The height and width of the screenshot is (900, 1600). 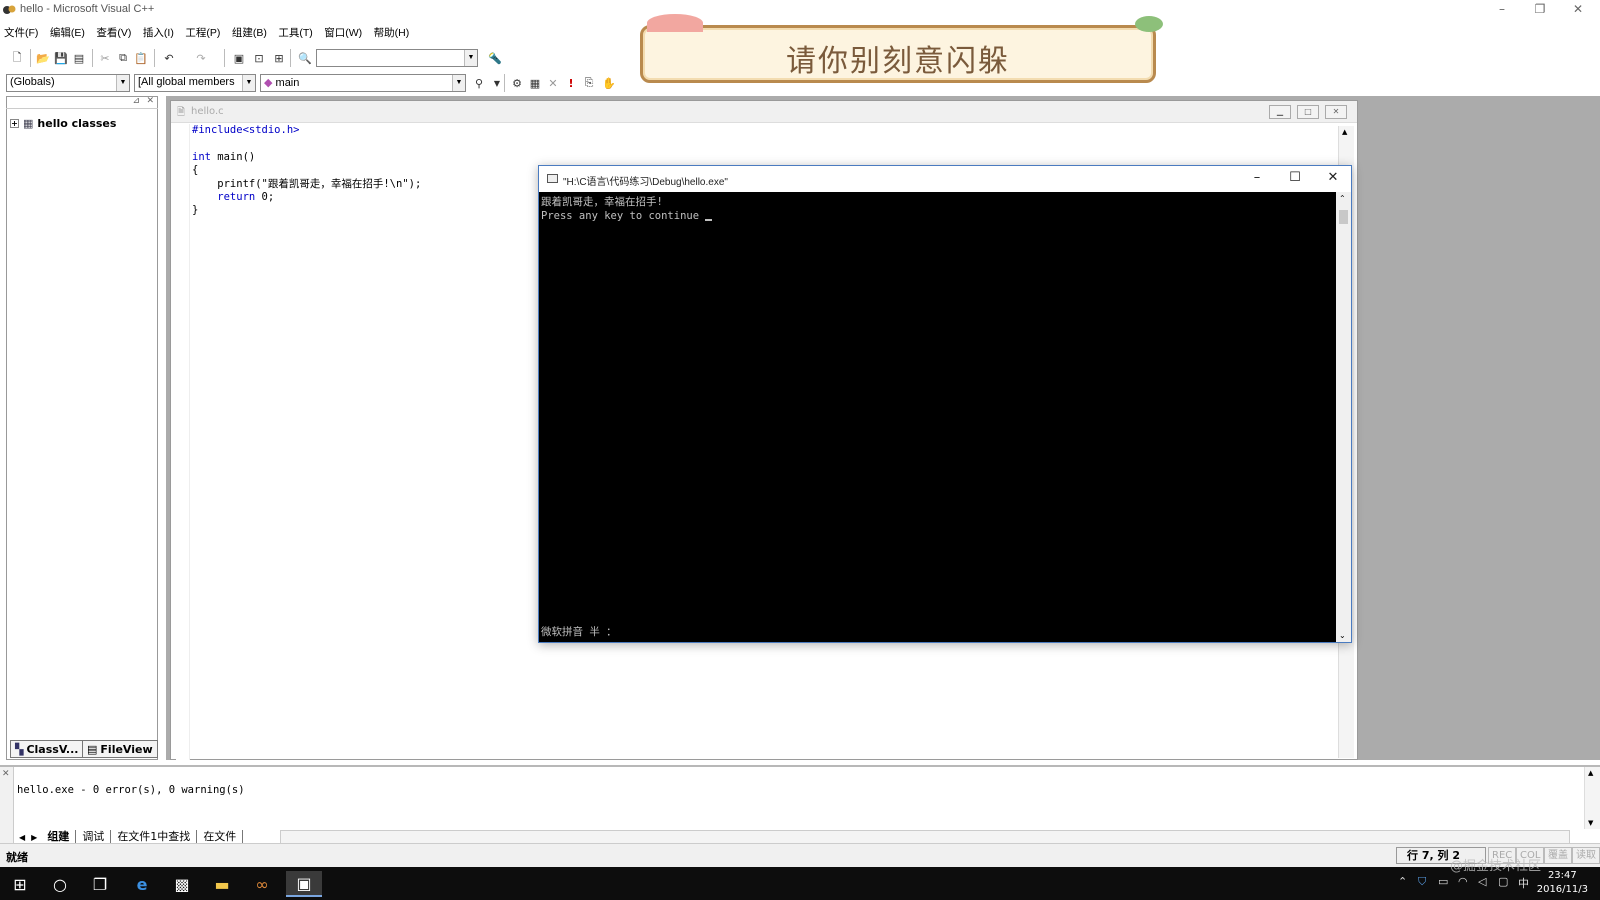 What do you see at coordinates (571, 83) in the screenshot?
I see `execute-icon: !` at bounding box center [571, 83].